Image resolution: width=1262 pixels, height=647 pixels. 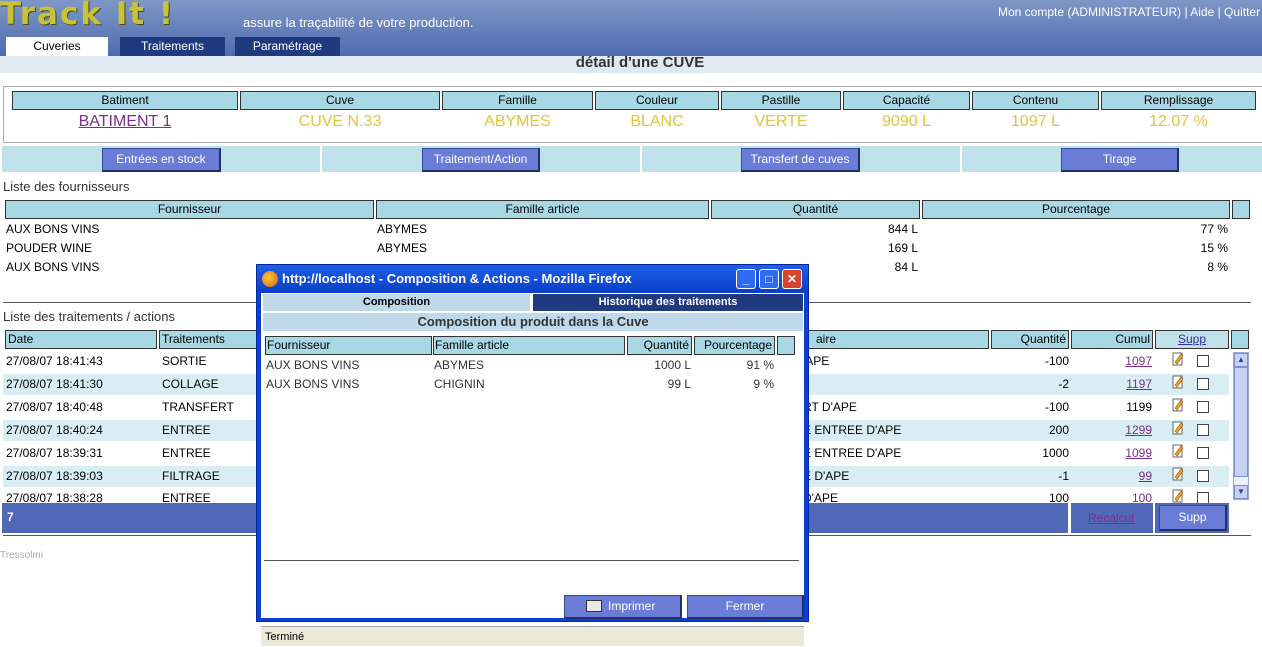 What do you see at coordinates (1063, 476) in the screenshot?
I see `row-quantite: -1` at bounding box center [1063, 476].